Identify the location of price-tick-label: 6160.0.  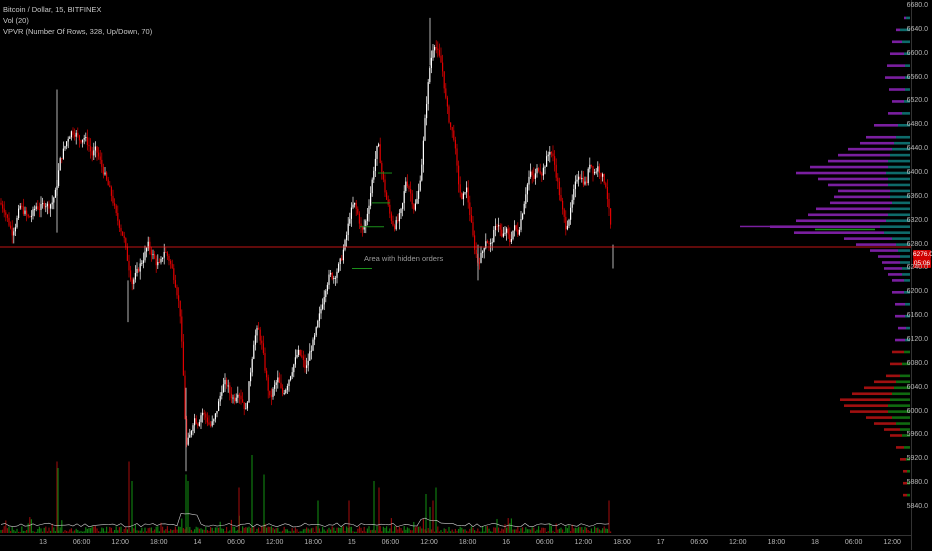
(917, 316).